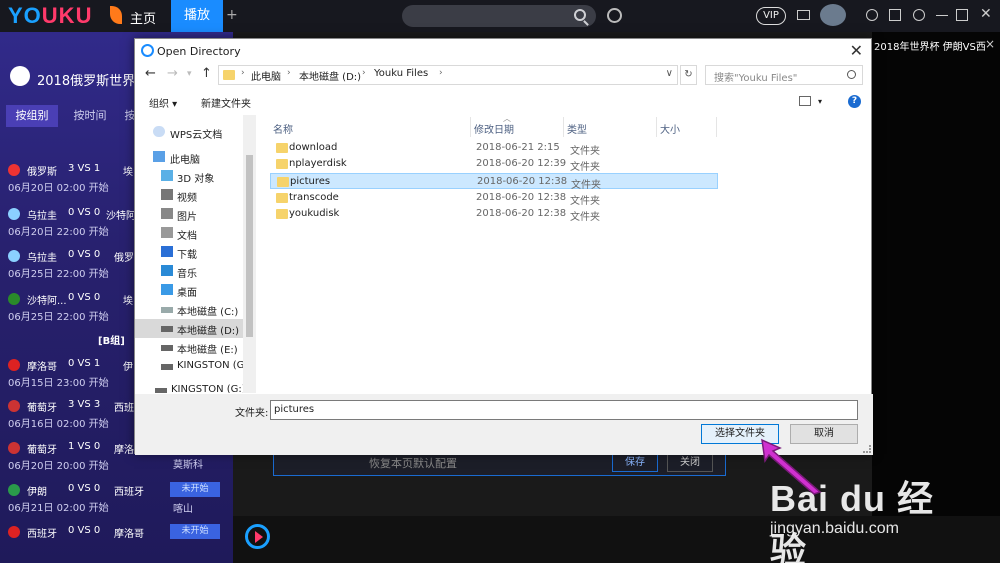  Describe the element at coordinates (313, 147) in the screenshot. I see `file-name: download` at that location.